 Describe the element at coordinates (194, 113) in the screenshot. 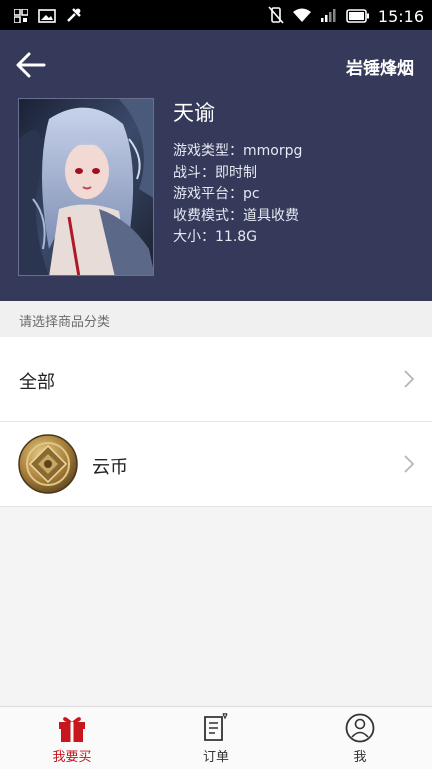

I see `game-title: 天谕` at that location.